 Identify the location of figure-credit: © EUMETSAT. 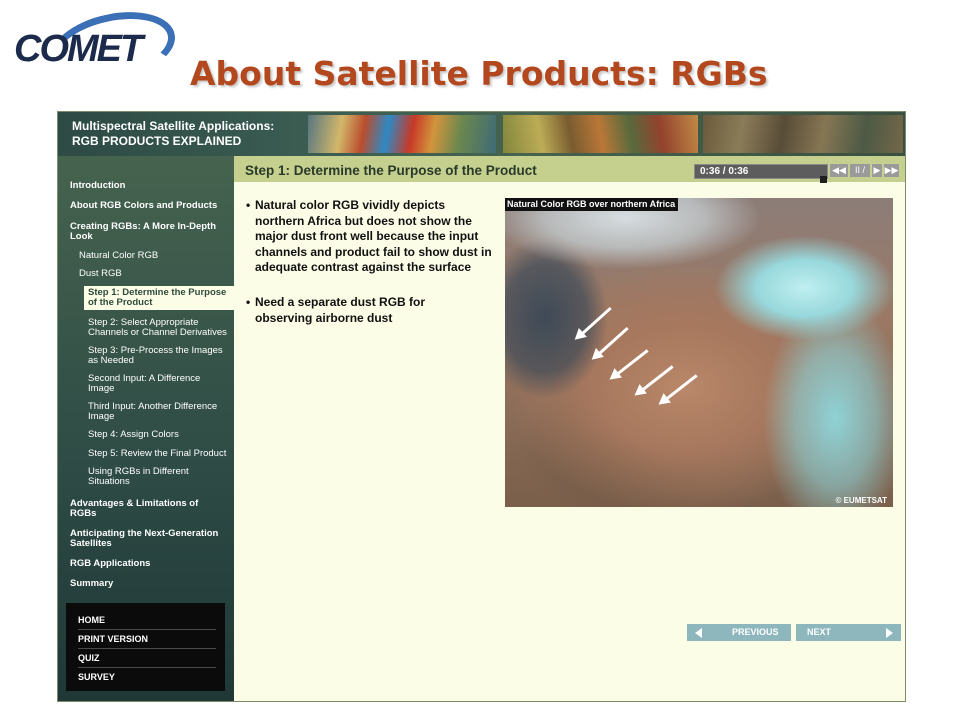
(861, 500).